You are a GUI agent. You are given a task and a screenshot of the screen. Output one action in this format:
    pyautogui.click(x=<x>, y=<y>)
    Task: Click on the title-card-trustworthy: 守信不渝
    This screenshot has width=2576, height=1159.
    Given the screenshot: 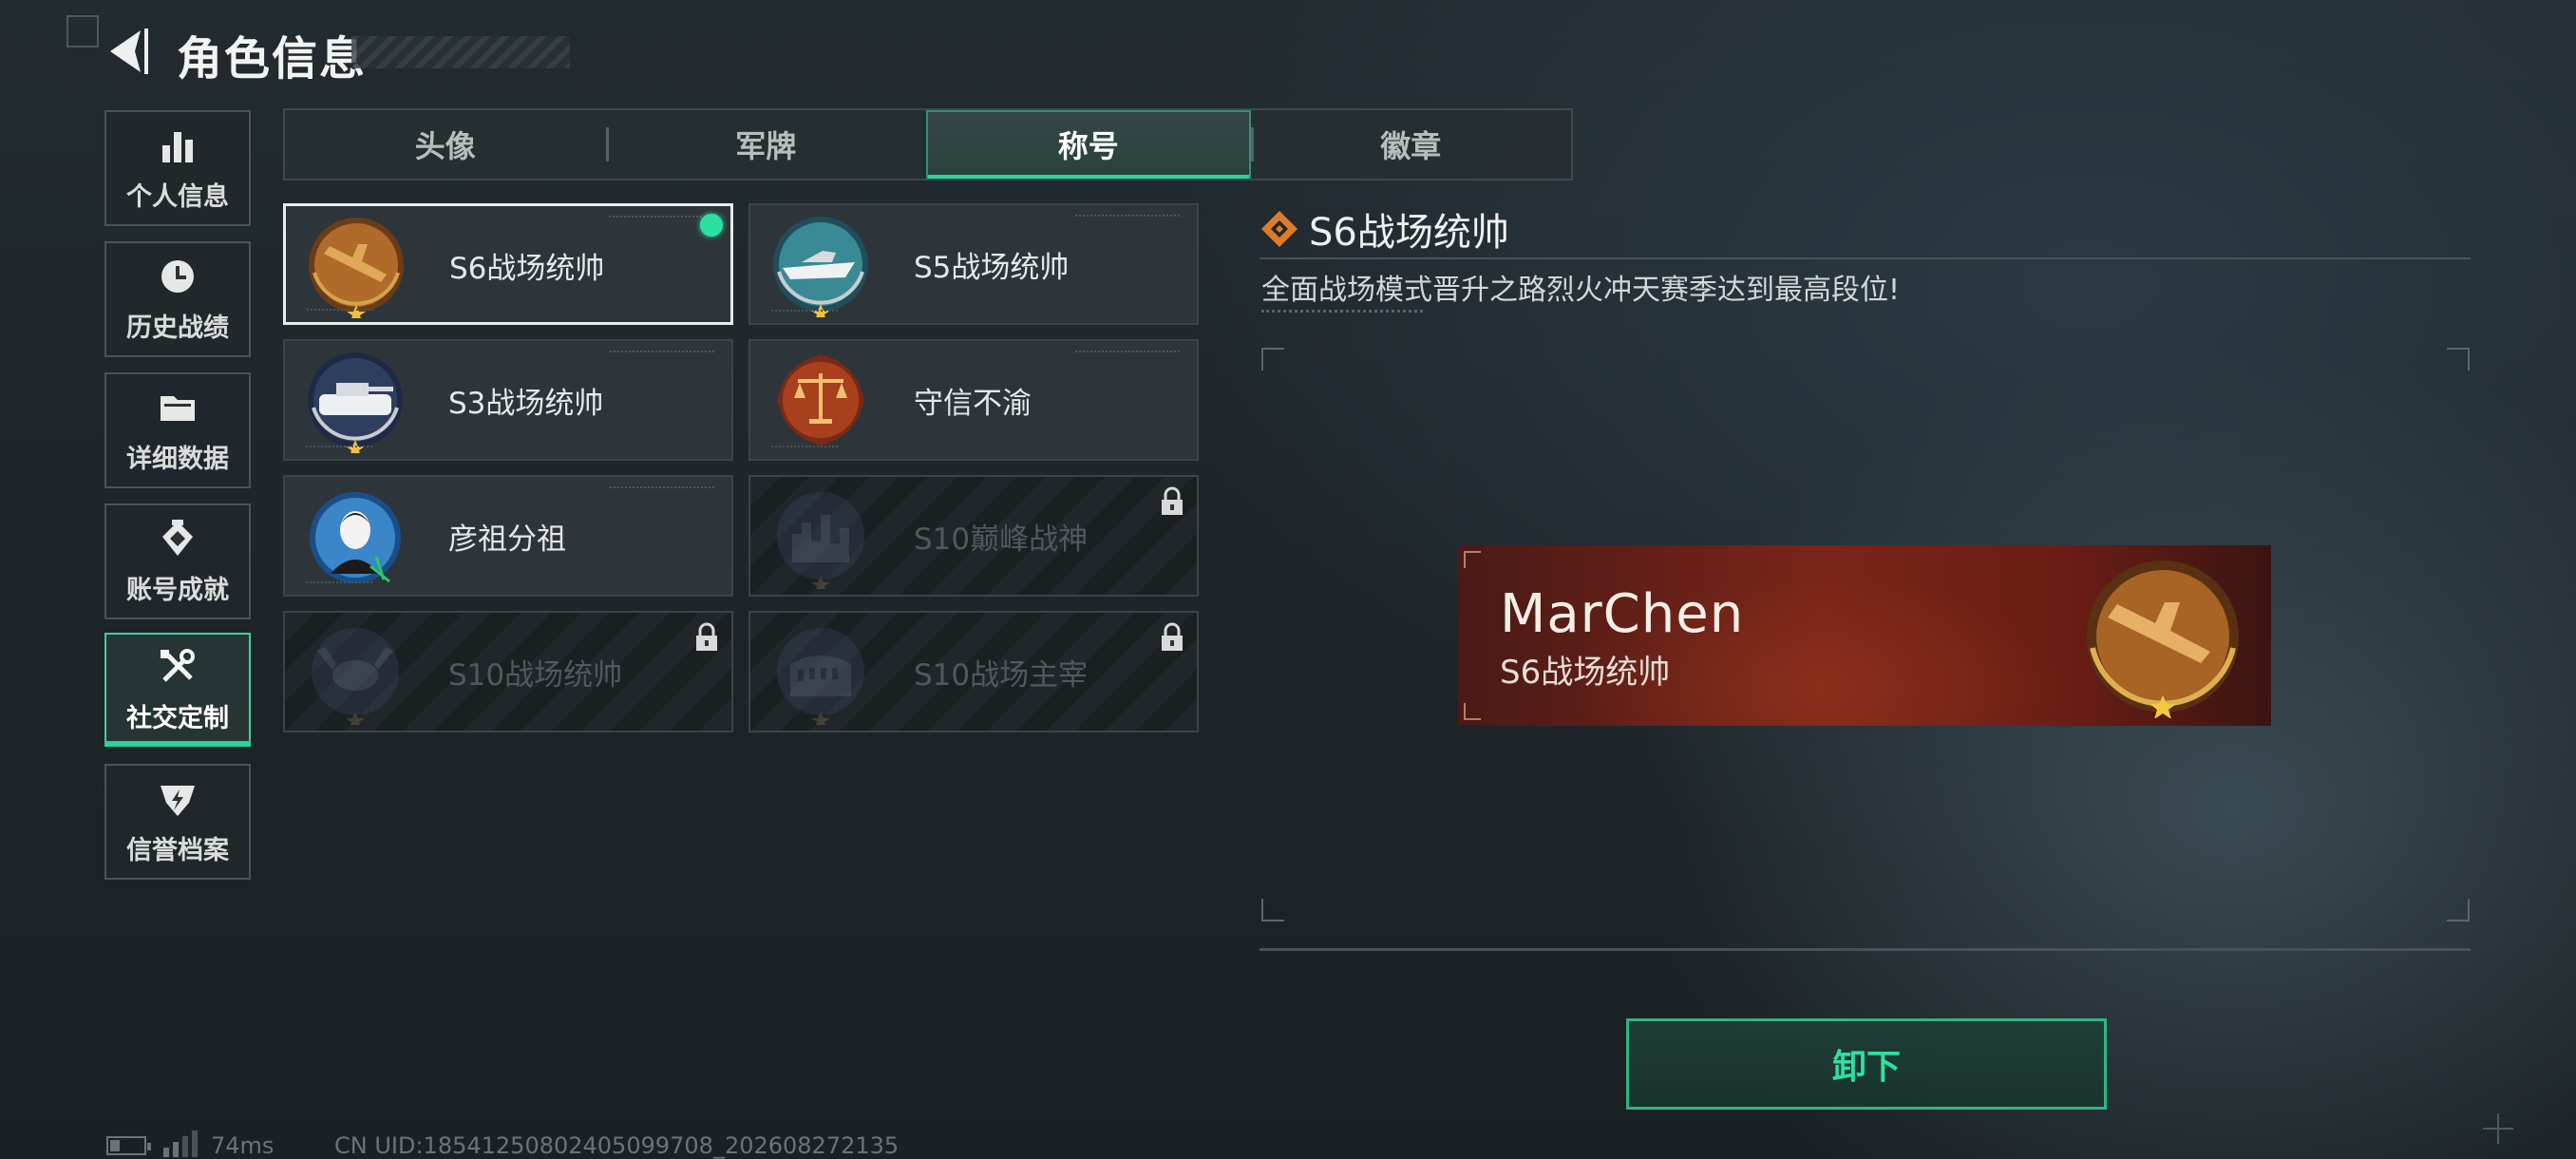 What is the action you would take?
    pyautogui.click(x=973, y=400)
    